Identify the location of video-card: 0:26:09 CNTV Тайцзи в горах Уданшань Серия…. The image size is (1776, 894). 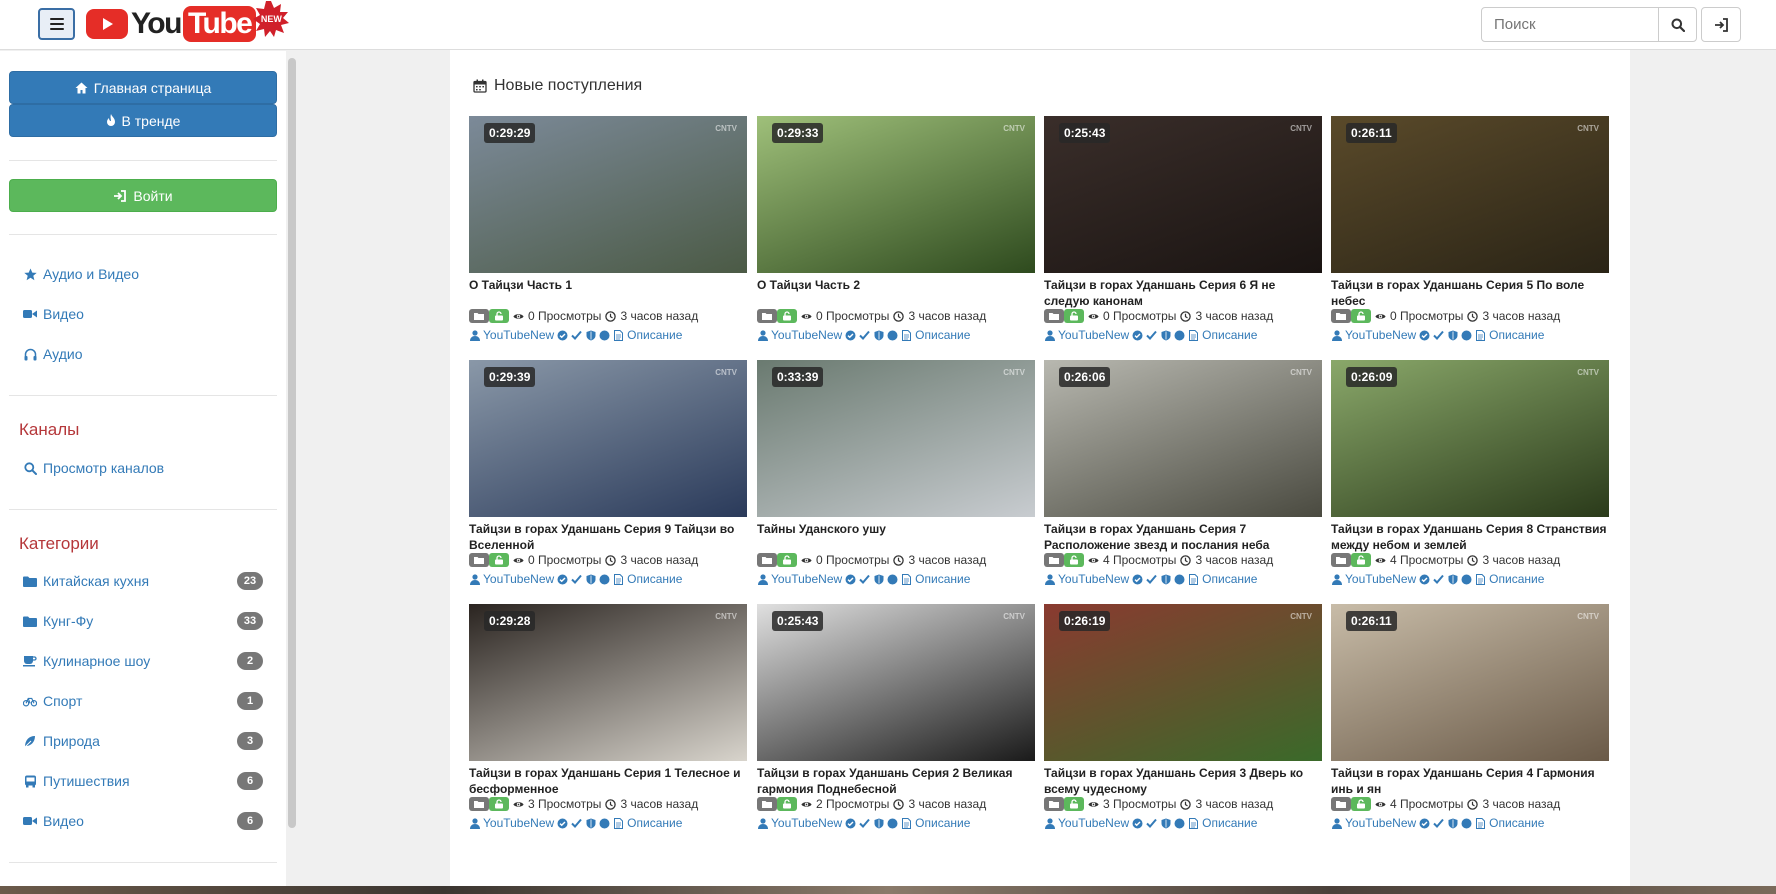
(1470, 473).